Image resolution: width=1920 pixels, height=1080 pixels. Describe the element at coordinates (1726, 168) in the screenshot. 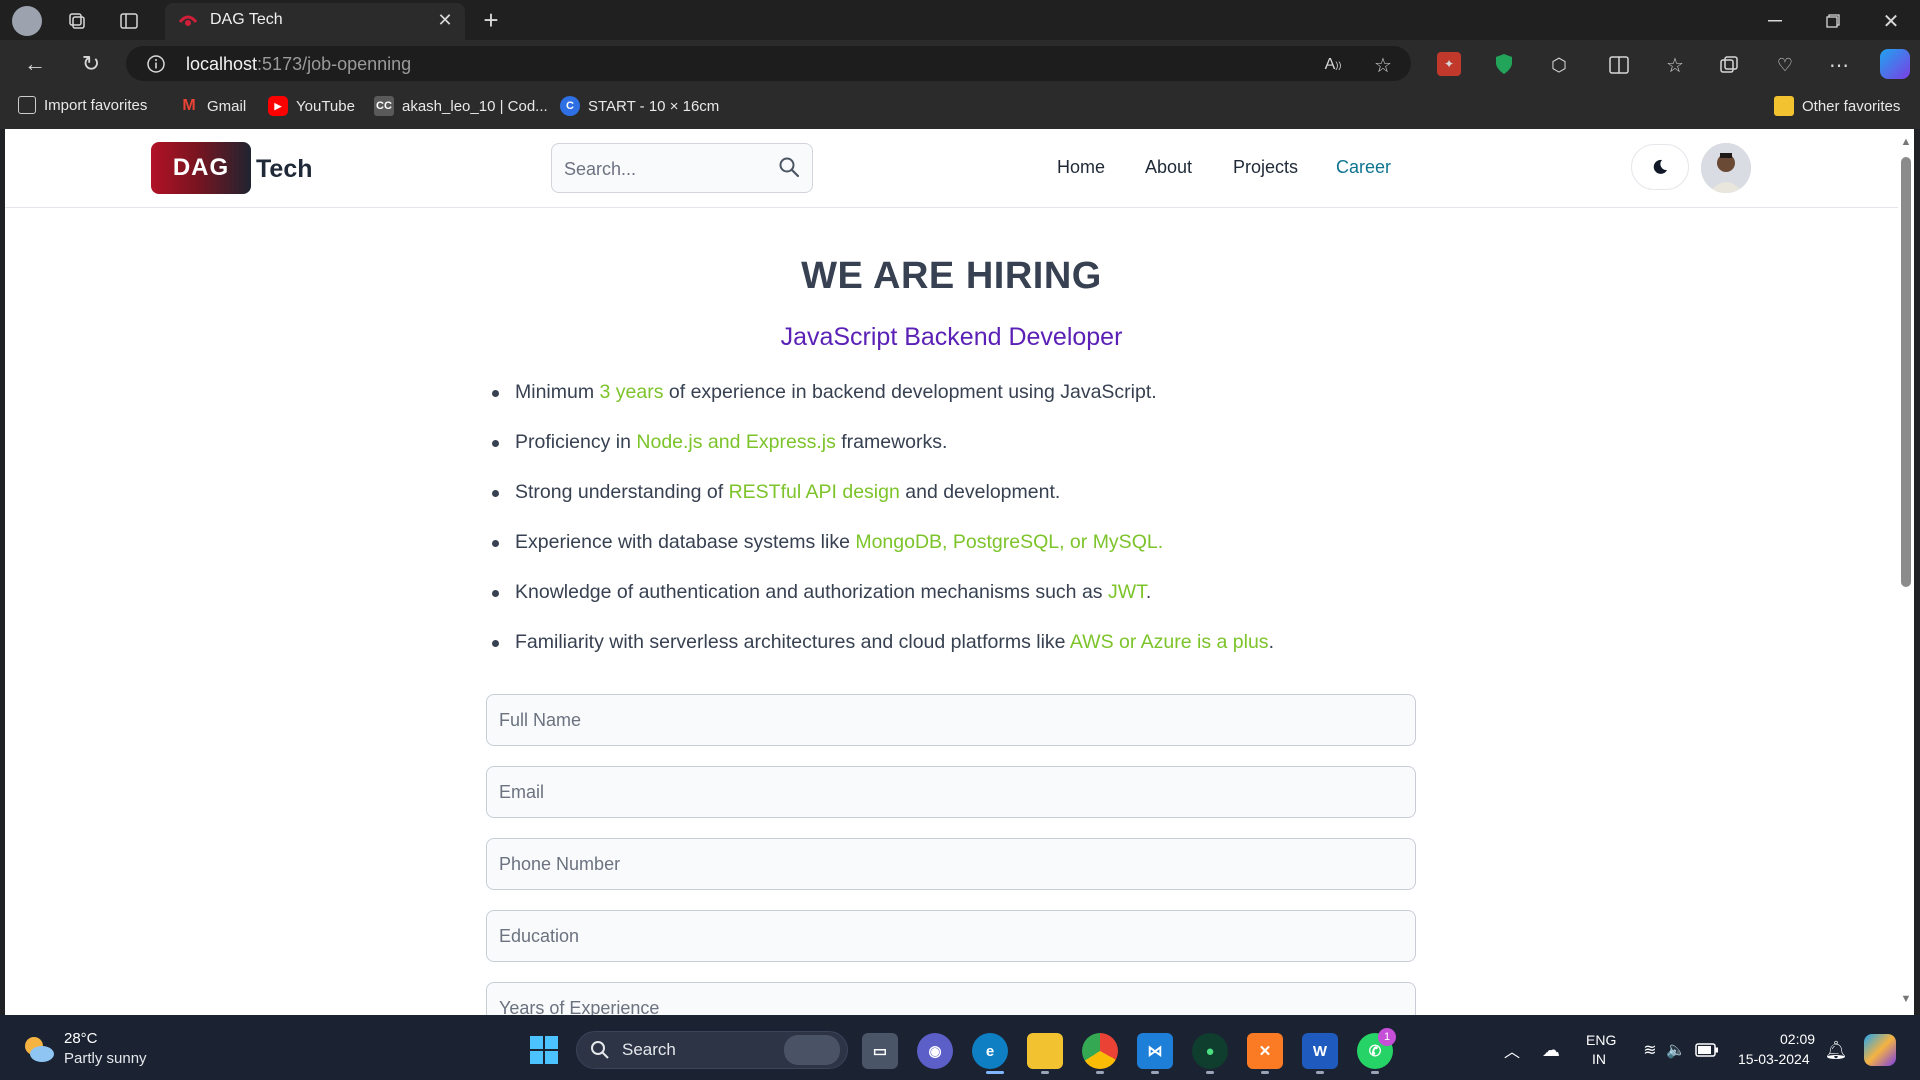

I see `user-avatar` at that location.